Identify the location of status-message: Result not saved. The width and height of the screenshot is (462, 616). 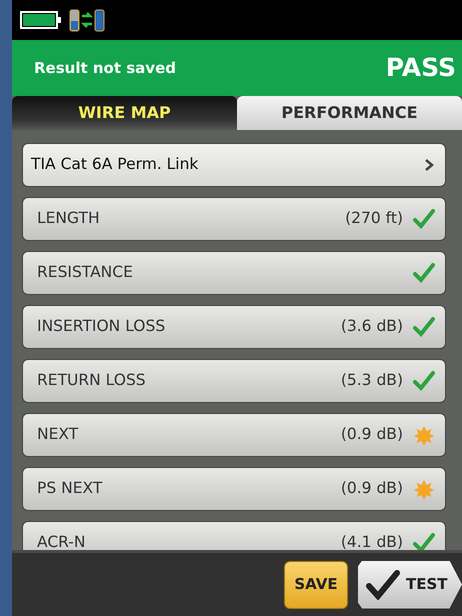
(105, 68).